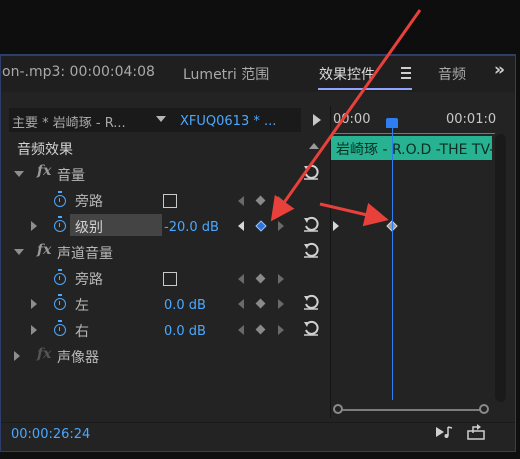 Image resolution: width=520 pixels, height=459 pixels. What do you see at coordinates (82, 306) in the screenshot?
I see `left-channel-label: 左` at bounding box center [82, 306].